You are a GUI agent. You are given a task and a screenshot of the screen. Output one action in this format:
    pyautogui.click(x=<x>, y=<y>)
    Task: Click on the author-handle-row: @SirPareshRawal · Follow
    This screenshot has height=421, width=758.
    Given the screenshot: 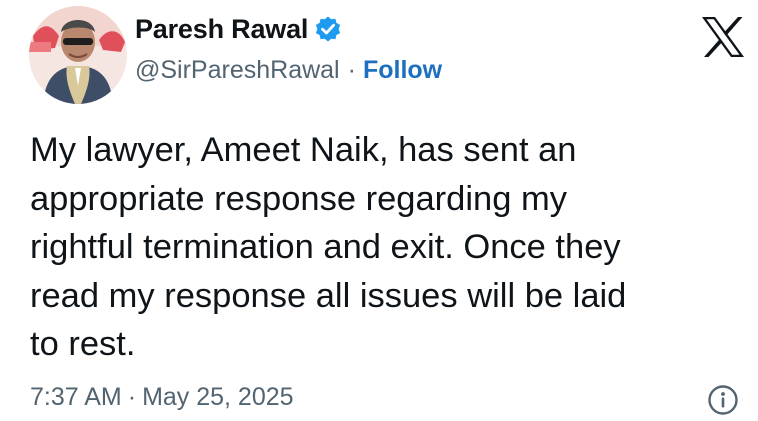 What is the action you would take?
    pyautogui.click(x=288, y=70)
    